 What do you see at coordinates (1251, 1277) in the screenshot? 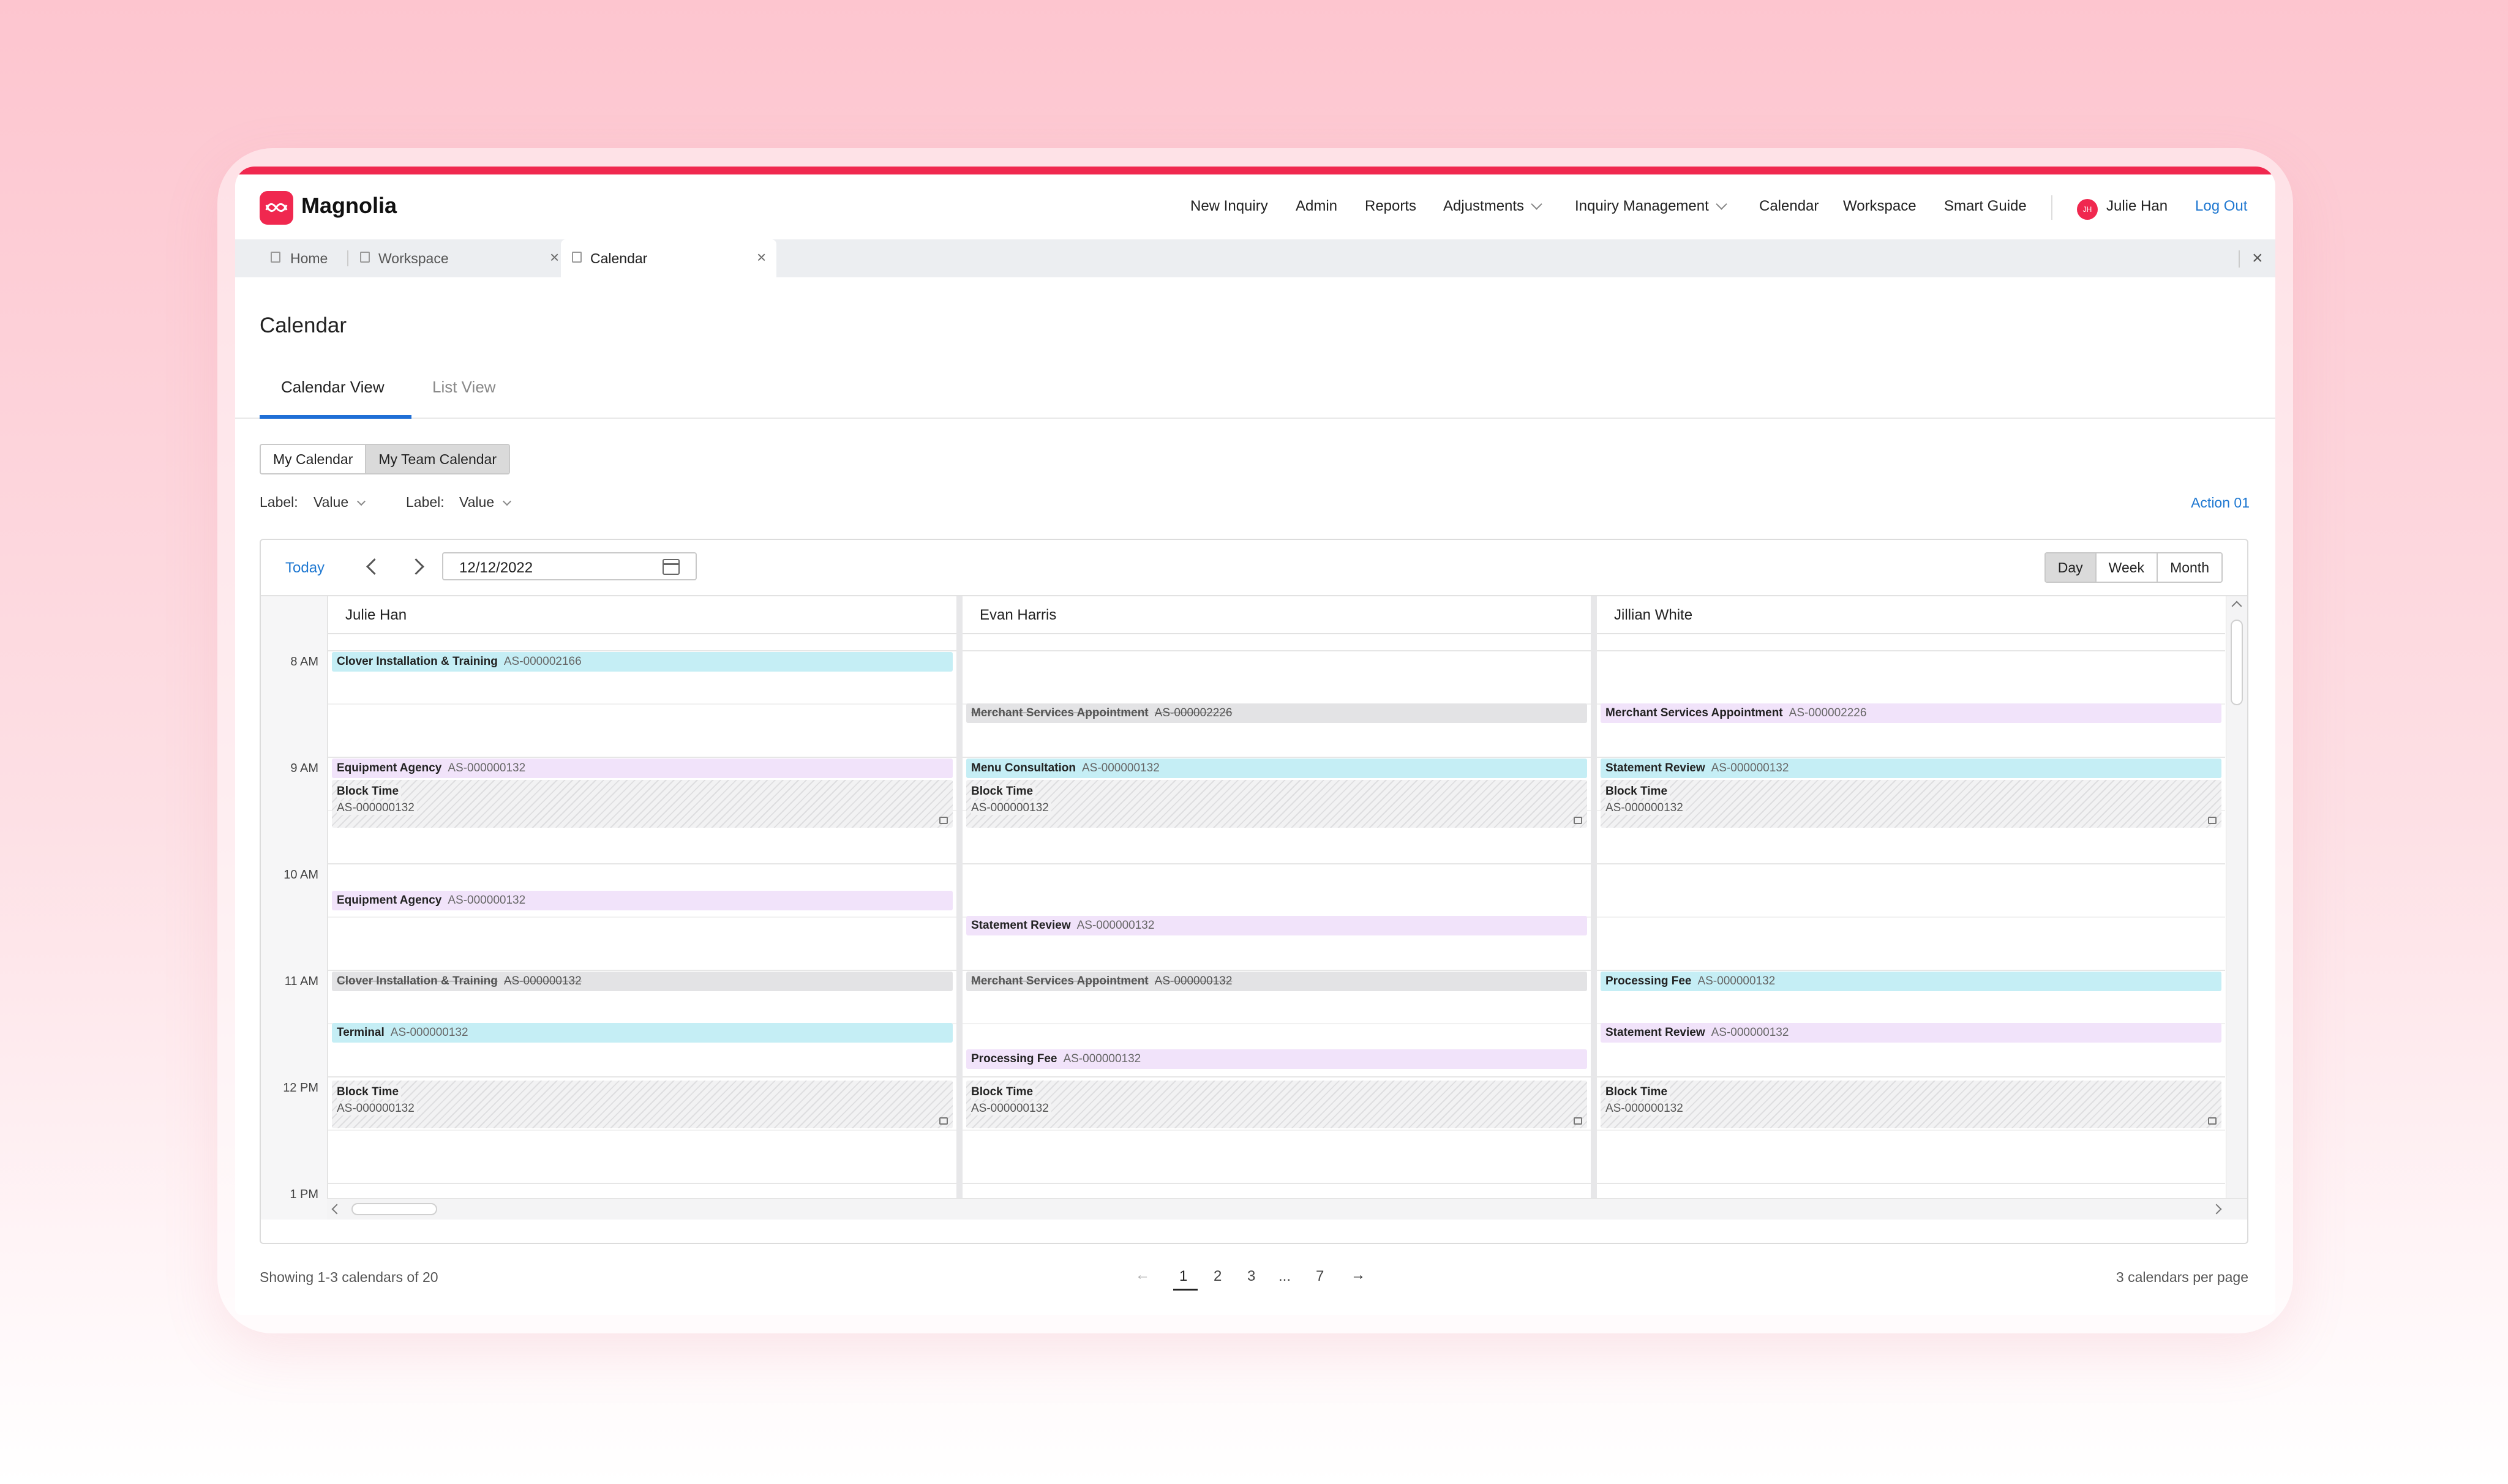
I see `page-3: 3` at bounding box center [1251, 1277].